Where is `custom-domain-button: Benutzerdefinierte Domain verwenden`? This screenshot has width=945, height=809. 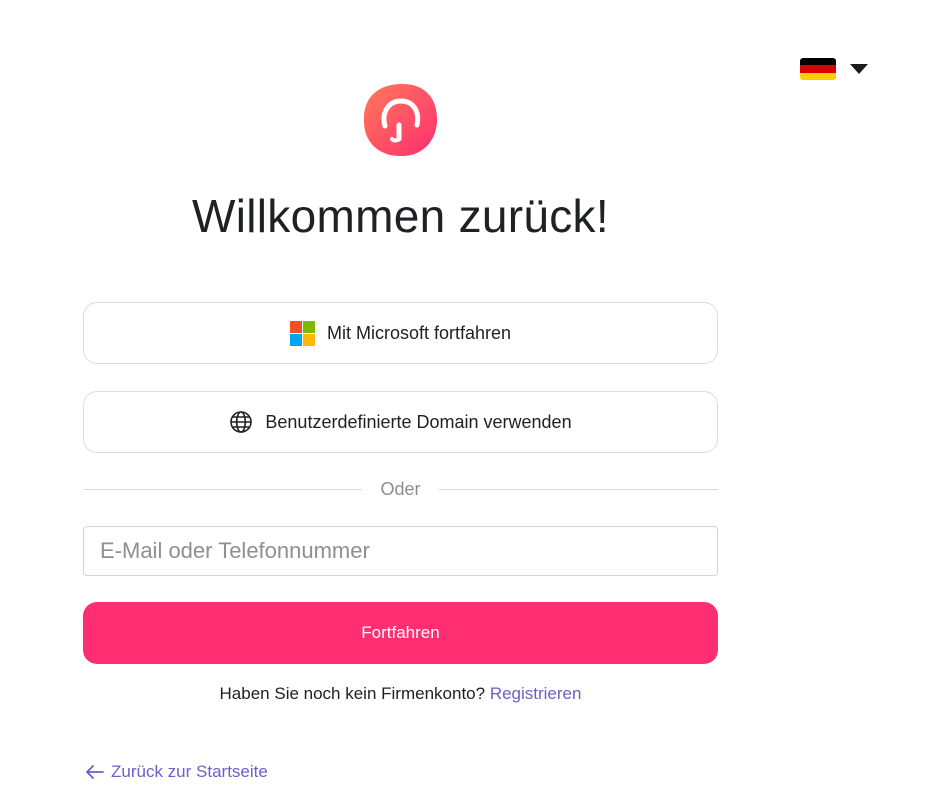
custom-domain-button: Benutzerdefinierte Domain verwenden is located at coordinates (400, 422).